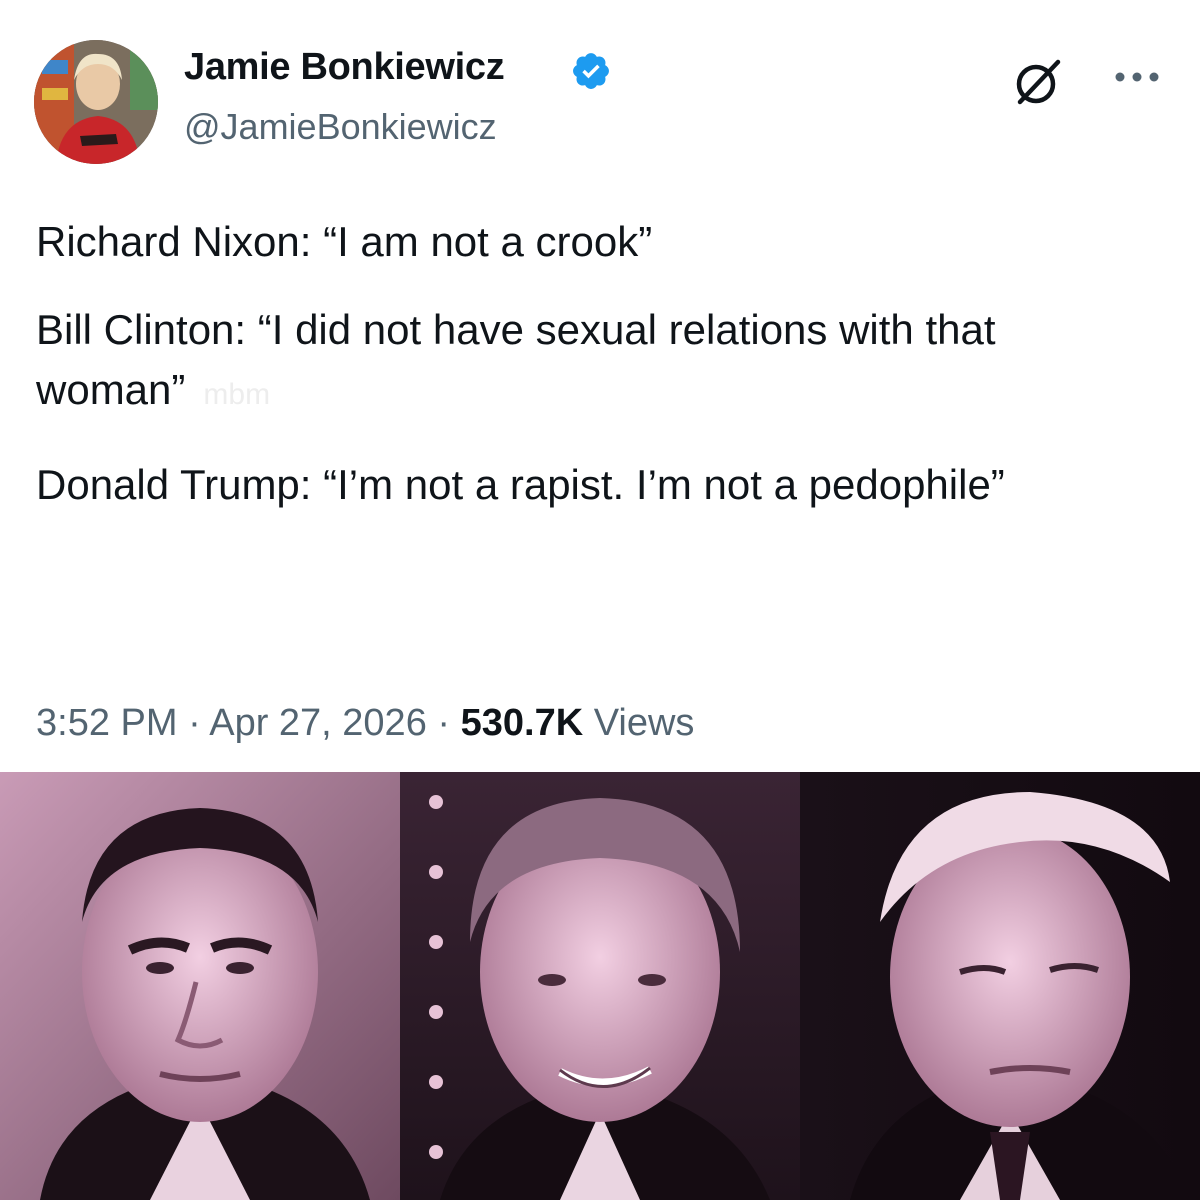 This screenshot has height=1200, width=1200. I want to click on portrait-clinton, so click(600, 986).